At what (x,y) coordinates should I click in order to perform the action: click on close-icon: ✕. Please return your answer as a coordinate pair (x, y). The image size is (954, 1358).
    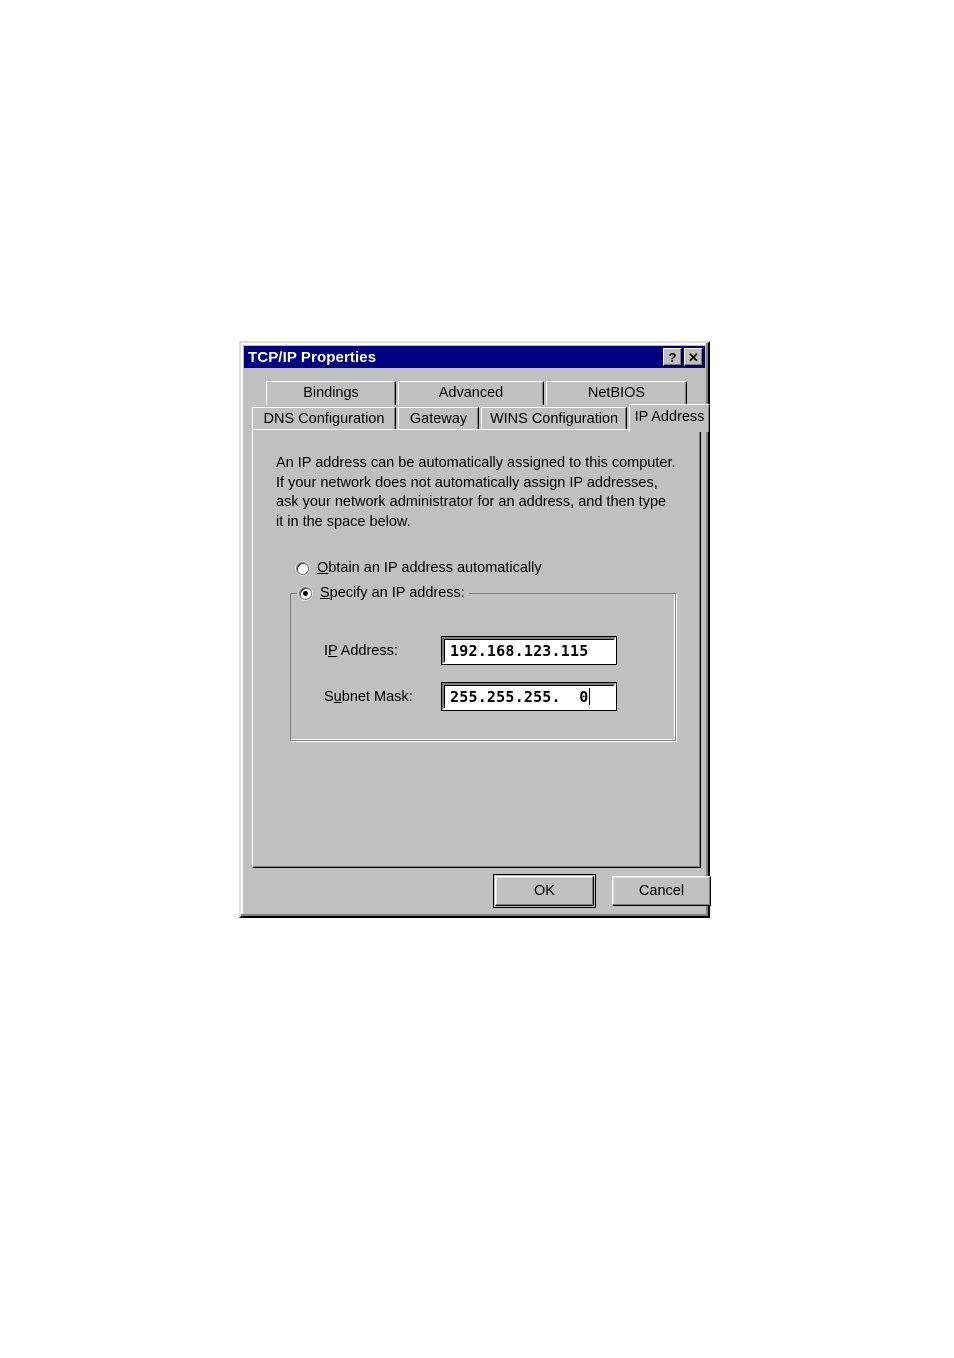
    Looking at the image, I should click on (693, 357).